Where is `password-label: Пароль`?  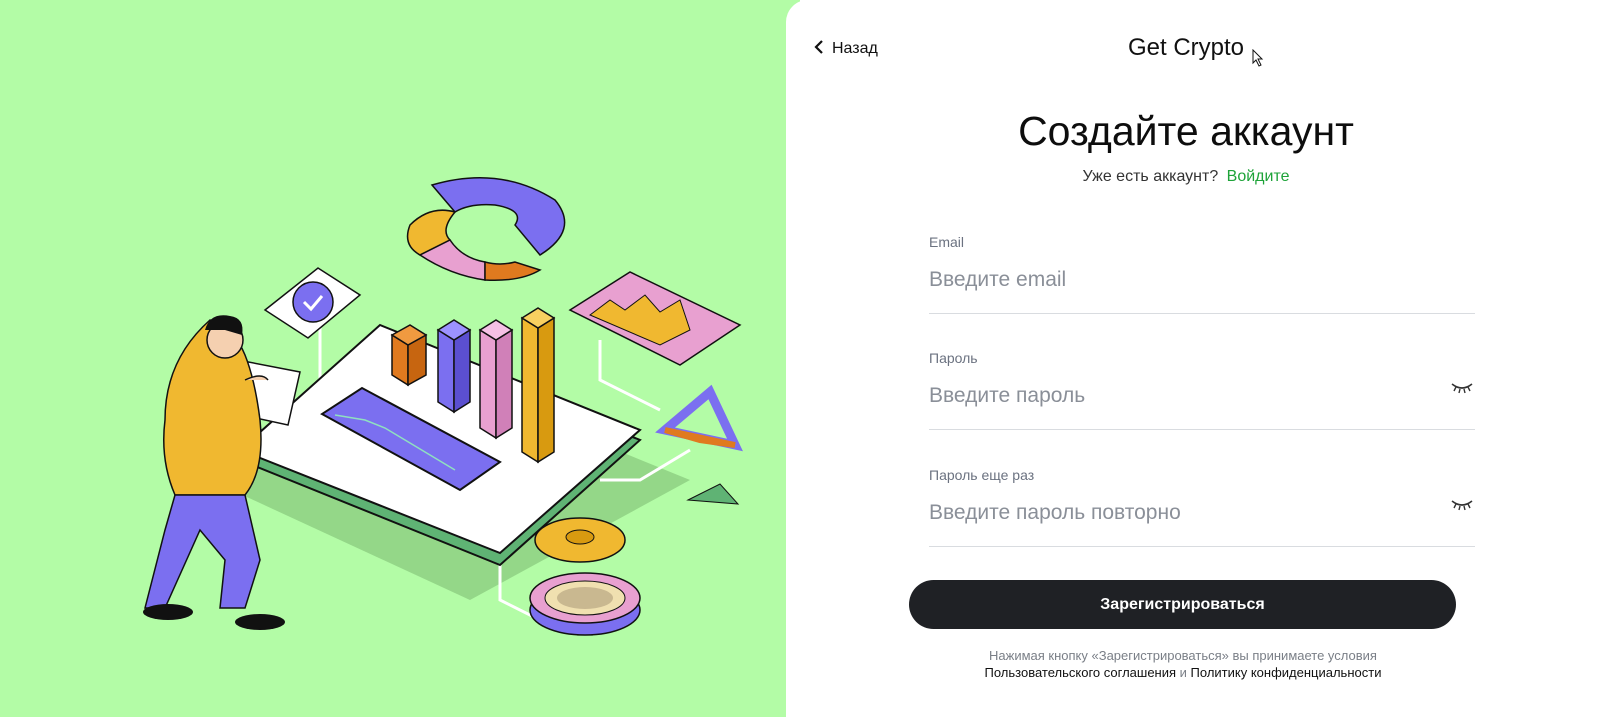 password-label: Пароль is located at coordinates (953, 358).